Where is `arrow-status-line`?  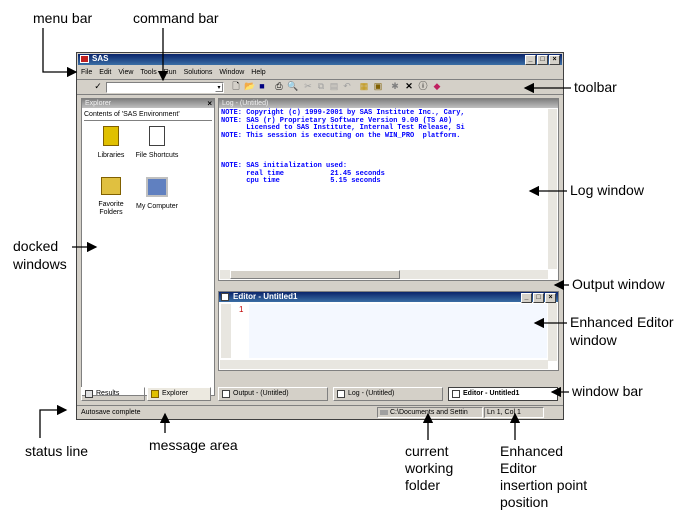
arrow-status-line is located at coordinates (53, 421).